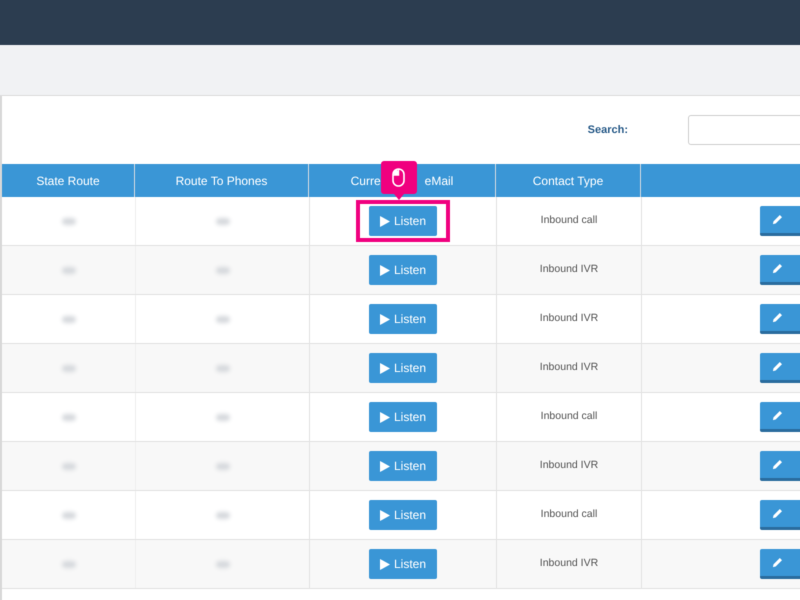  Describe the element at coordinates (608, 130) in the screenshot. I see `search-label: Search:` at that location.